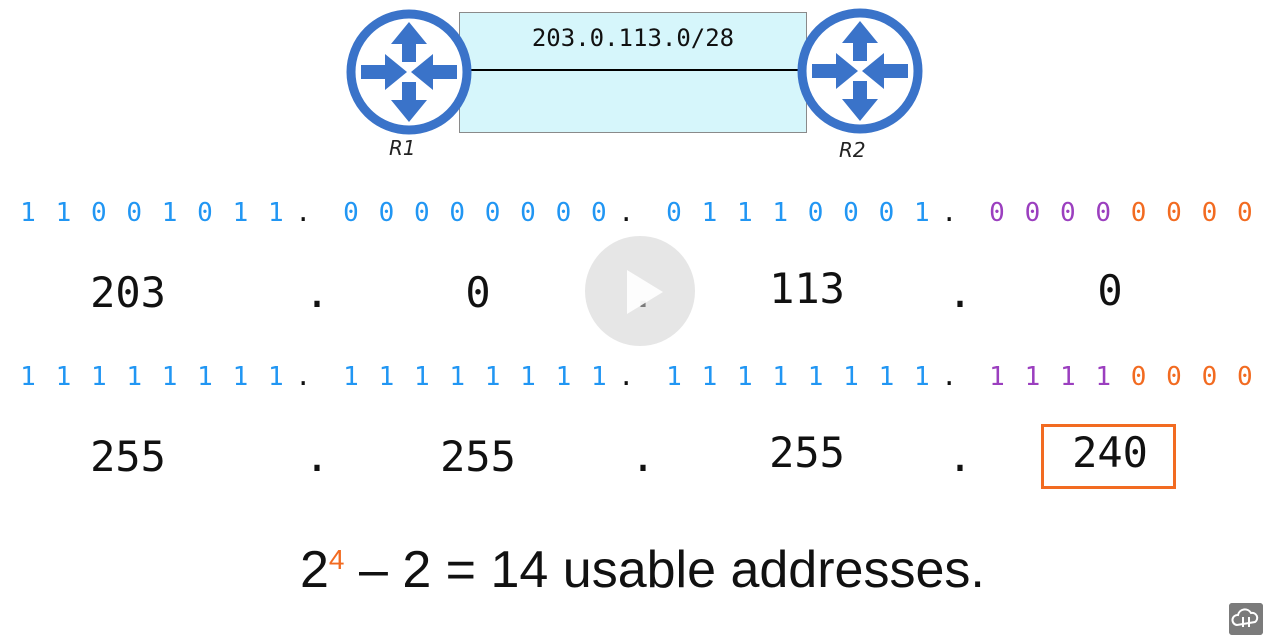 This screenshot has height=638, width=1265. I want to click on address-octet-2: 0, so click(478, 292).